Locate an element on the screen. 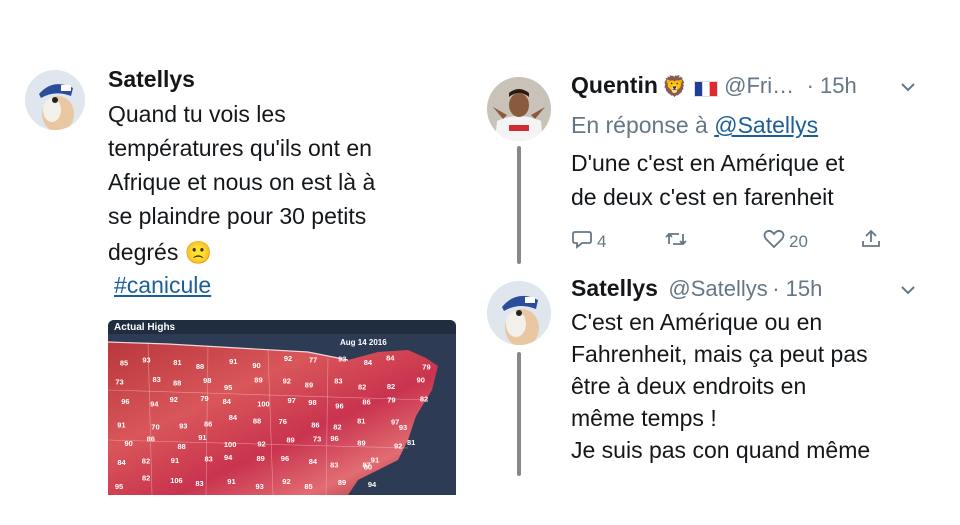  map-temperature-label: 95 is located at coordinates (228, 387).